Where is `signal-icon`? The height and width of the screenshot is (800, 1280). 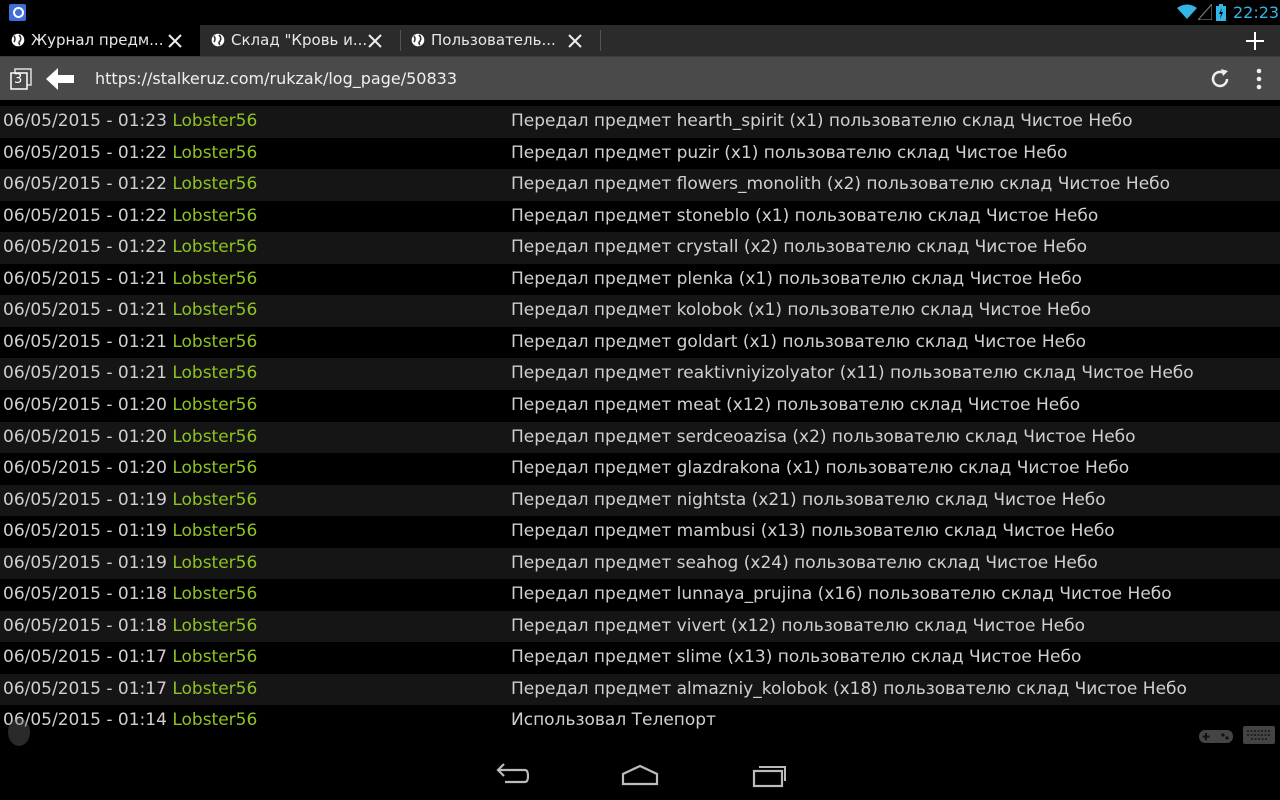
signal-icon is located at coordinates (1205, 12).